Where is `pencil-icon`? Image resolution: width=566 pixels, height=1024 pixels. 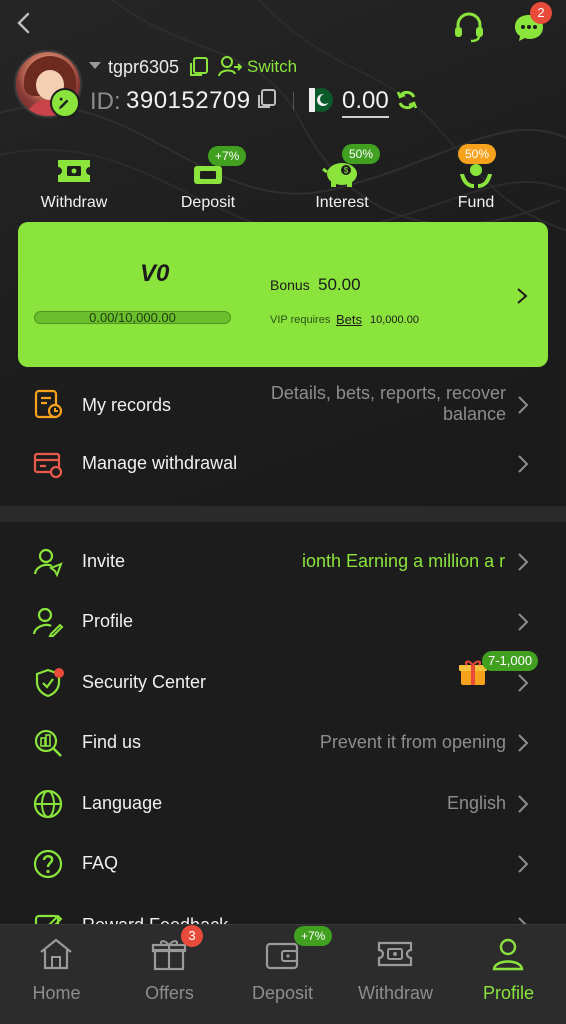
pencil-icon is located at coordinates (63, 103).